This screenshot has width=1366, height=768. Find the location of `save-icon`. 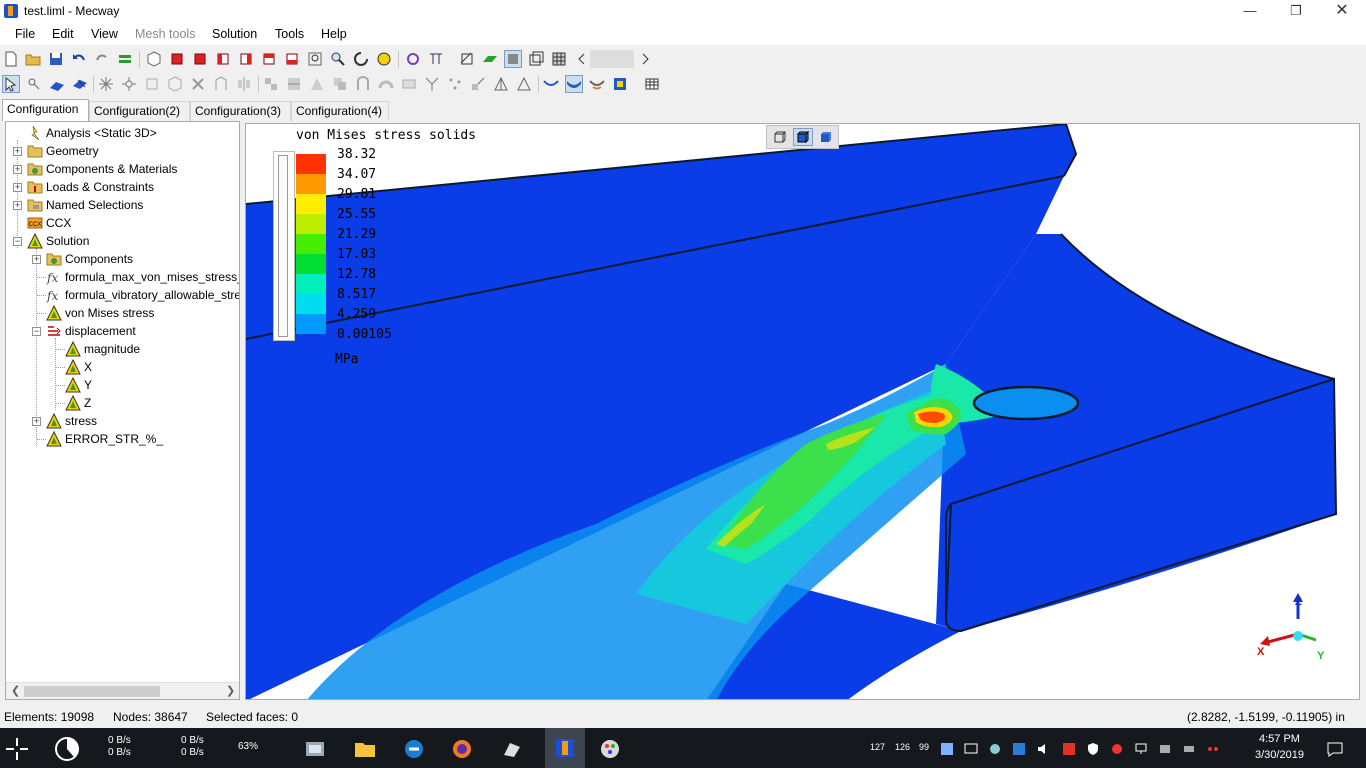

save-icon is located at coordinates (56, 59).